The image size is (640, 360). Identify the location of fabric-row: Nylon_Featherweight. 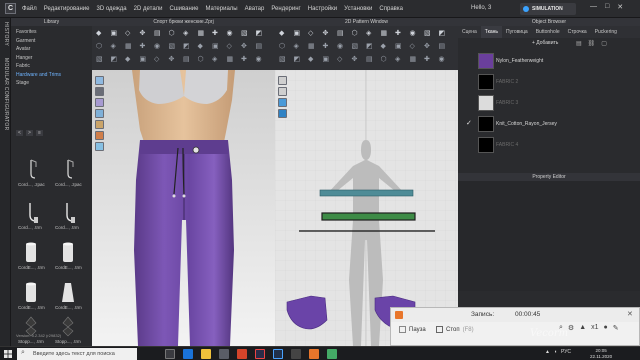
(549, 61).